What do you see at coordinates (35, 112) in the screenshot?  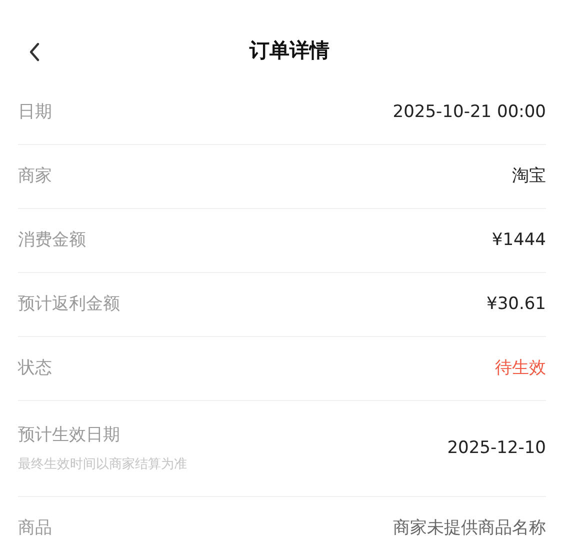 I see `field-label: 日期` at bounding box center [35, 112].